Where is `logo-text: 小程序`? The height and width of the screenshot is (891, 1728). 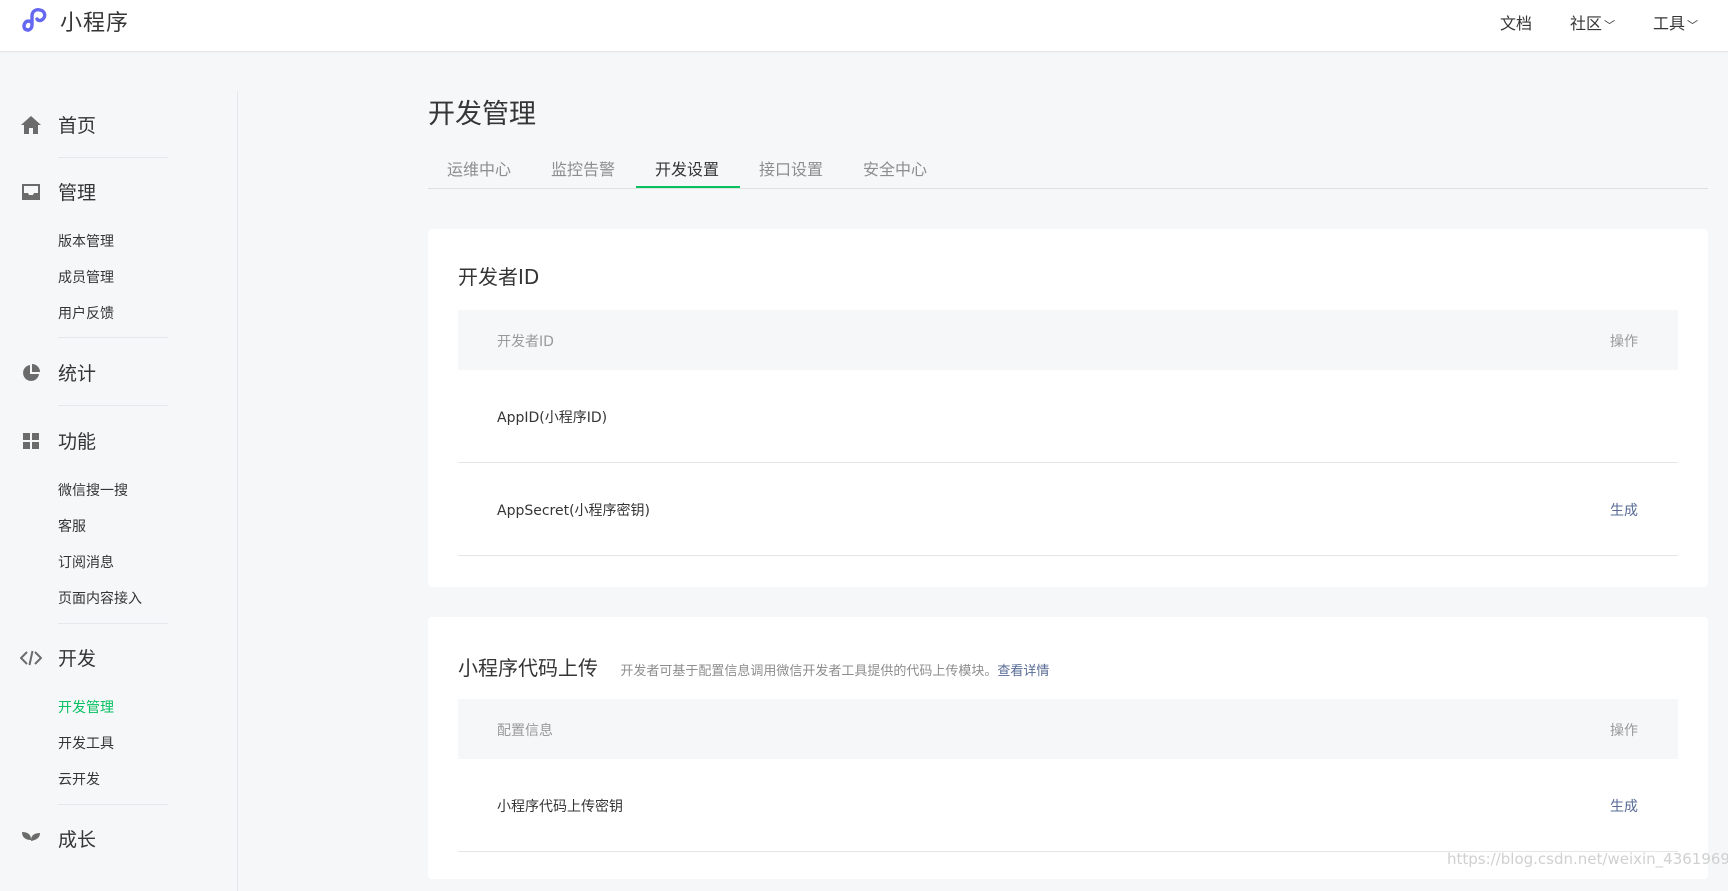
logo-text: 小程序 is located at coordinates (95, 23).